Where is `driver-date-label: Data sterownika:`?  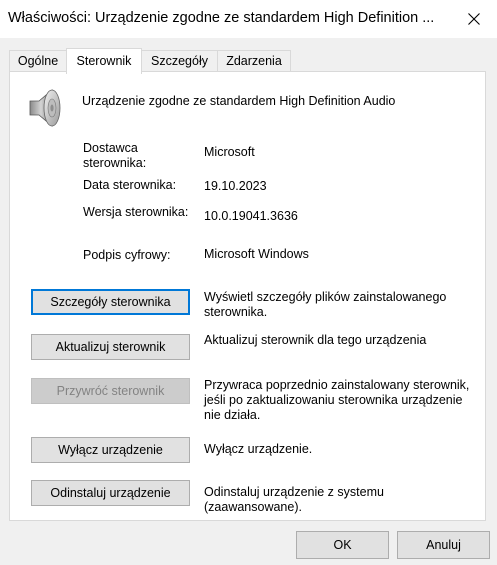 driver-date-label: Data sterownika: is located at coordinates (130, 185).